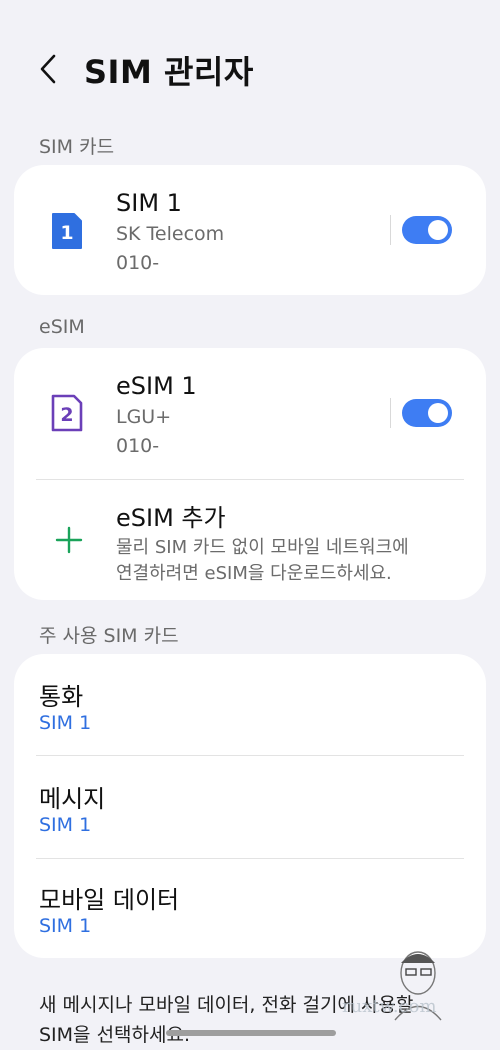 The width and height of the screenshot is (500, 1050). Describe the element at coordinates (61, 697) in the screenshot. I see `pref-calls-title: 통화` at that location.